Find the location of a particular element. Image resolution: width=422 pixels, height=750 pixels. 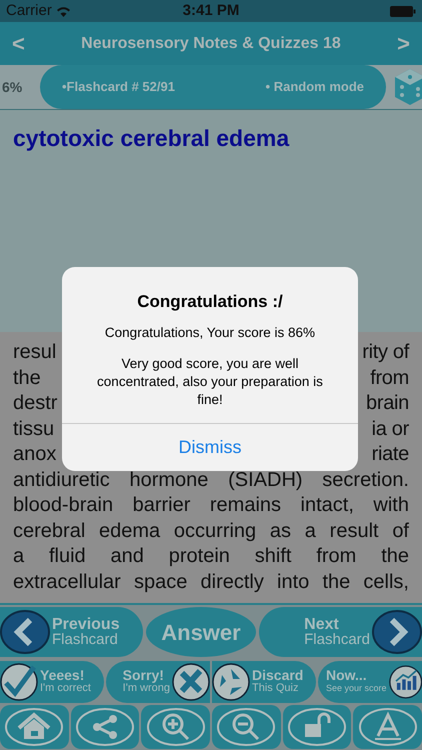

zoom-in-icon is located at coordinates (176, 727).